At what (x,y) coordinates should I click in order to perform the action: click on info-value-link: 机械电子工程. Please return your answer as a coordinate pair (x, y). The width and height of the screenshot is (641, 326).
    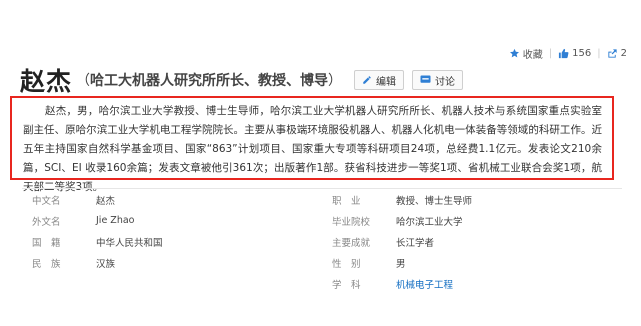
    Looking at the image, I should click on (421, 284).